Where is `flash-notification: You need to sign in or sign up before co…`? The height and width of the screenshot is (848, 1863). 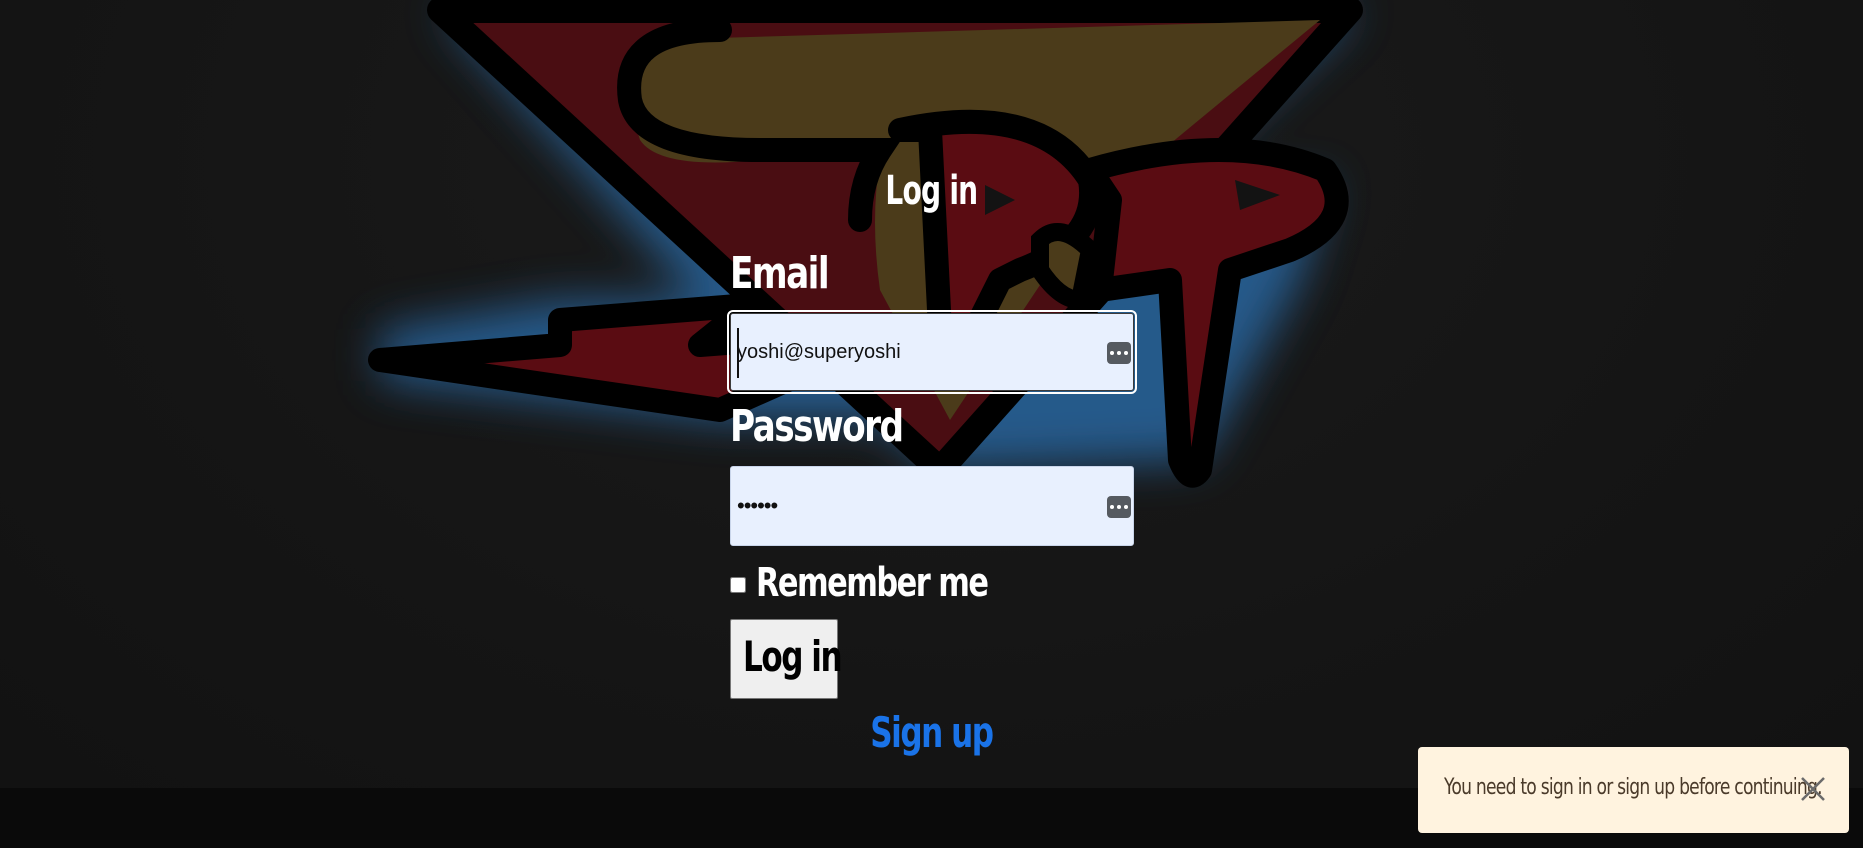 flash-notification: You need to sign in or sign up before co… is located at coordinates (1633, 790).